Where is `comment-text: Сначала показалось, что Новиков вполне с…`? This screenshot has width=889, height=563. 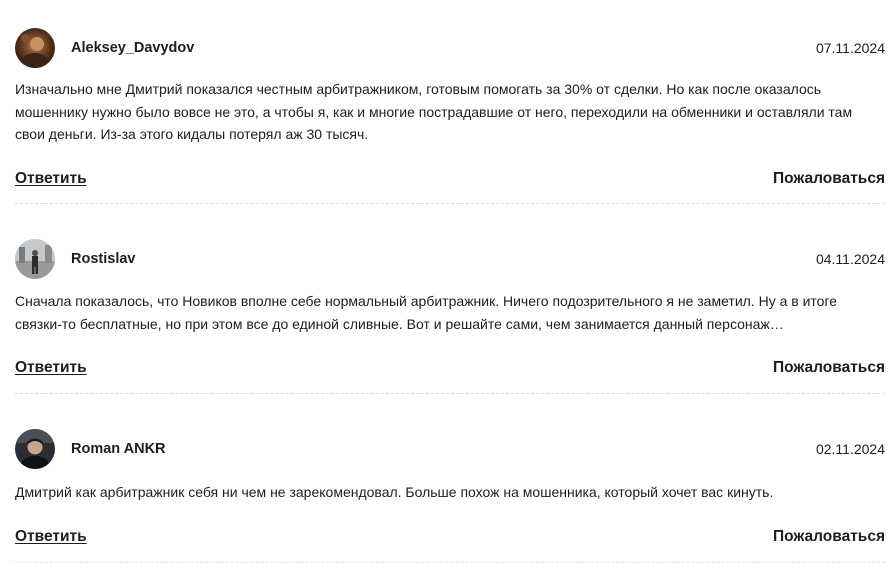
comment-text: Сначала показалось, что Новиков вполне с… is located at coordinates (426, 312).